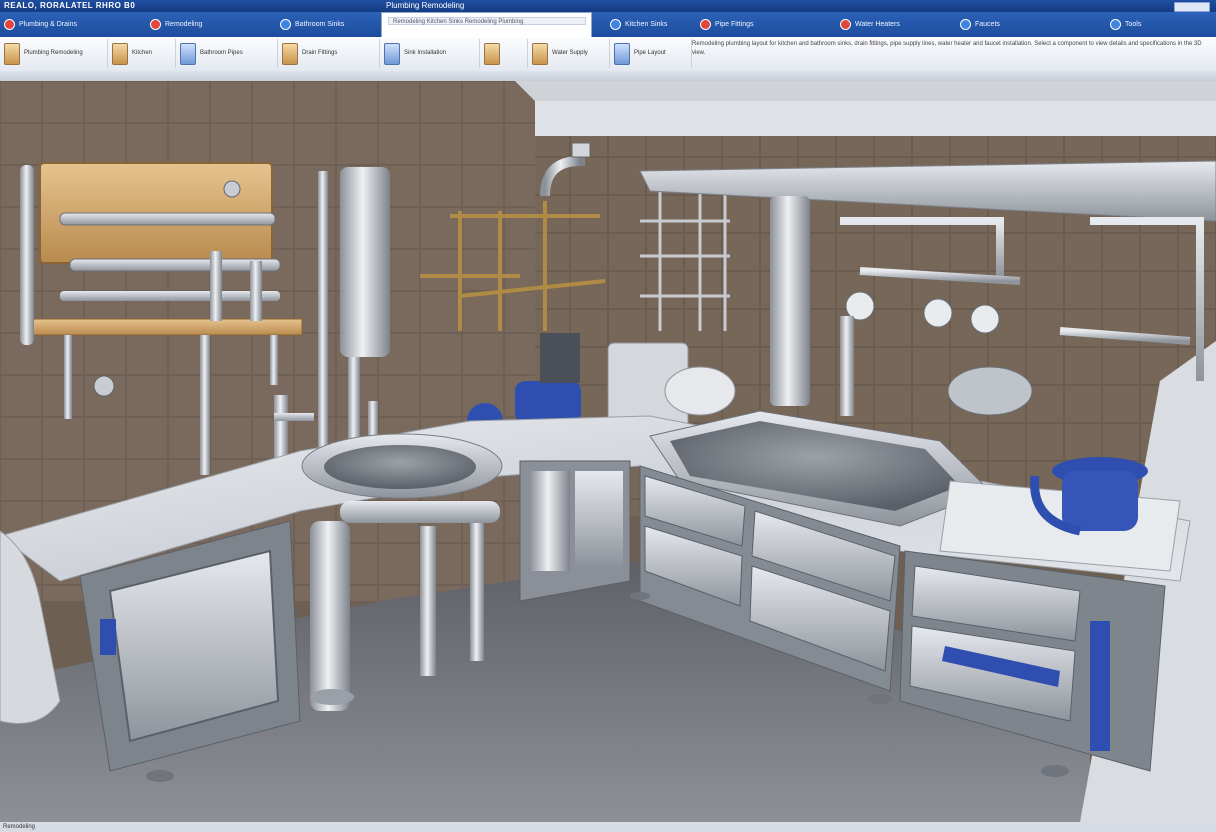  What do you see at coordinates (651, 53) in the screenshot?
I see `ribbon-group-pipe-layout: Pipe Layout` at bounding box center [651, 53].